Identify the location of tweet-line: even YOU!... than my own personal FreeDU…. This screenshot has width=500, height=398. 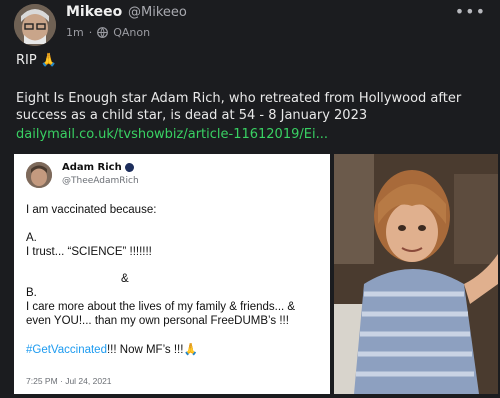
(157, 321).